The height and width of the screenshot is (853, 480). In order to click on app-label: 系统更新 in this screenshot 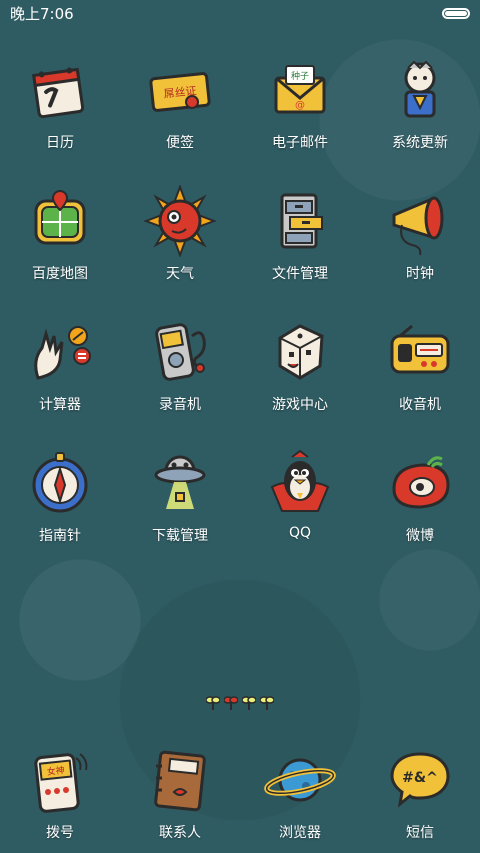, I will do `click(420, 143)`.